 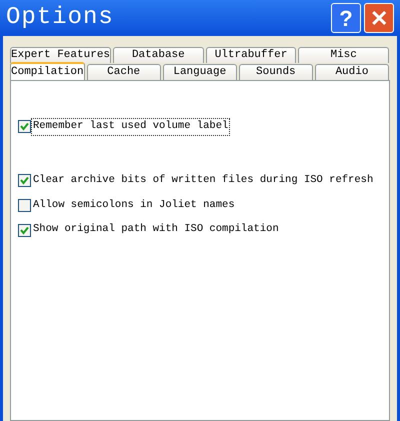 I want to click on tab: Expert Features, so click(x=61, y=55).